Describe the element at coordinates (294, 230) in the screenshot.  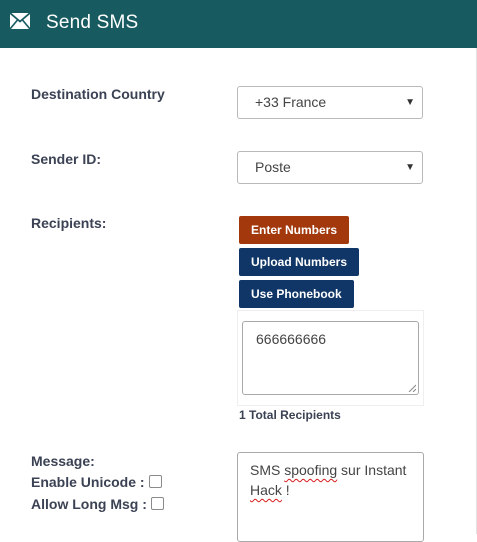
I see `enter-numbers-button: Enter Numbers` at that location.